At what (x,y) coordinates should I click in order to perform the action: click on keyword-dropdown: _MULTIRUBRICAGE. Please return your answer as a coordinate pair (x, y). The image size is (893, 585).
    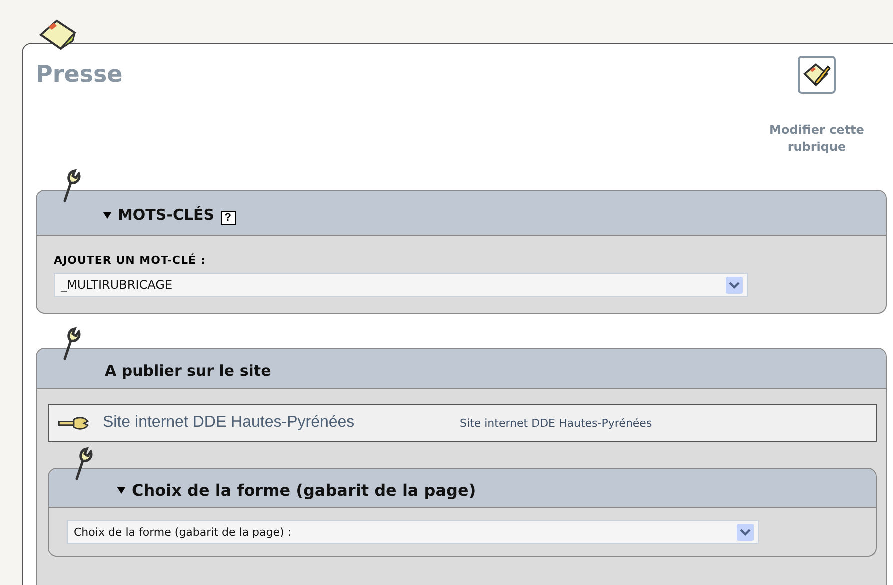
    Looking at the image, I should click on (401, 285).